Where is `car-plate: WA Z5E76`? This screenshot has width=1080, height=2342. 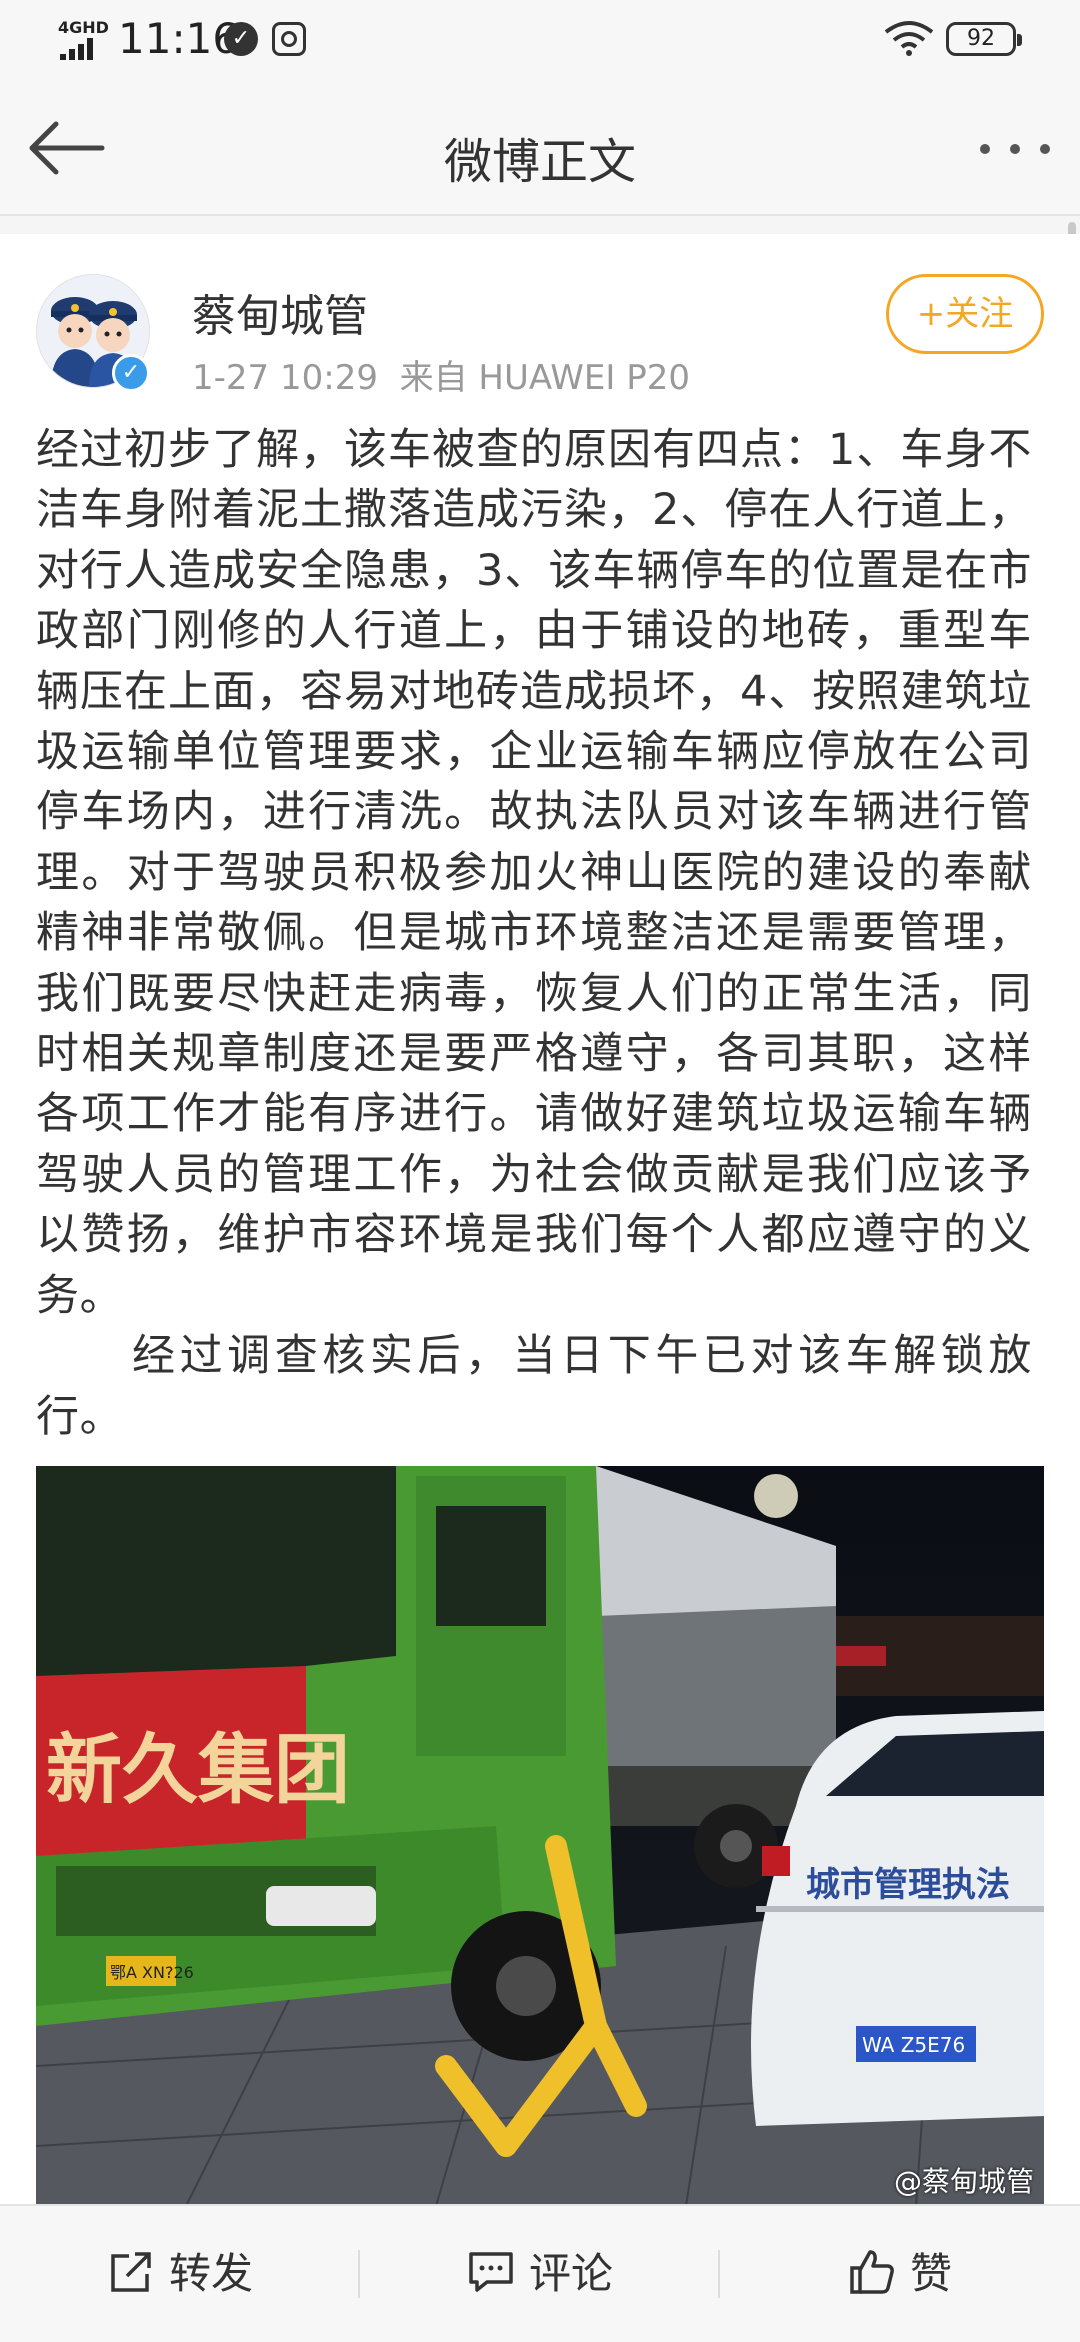
car-plate: WA Z5E76 is located at coordinates (913, 2045).